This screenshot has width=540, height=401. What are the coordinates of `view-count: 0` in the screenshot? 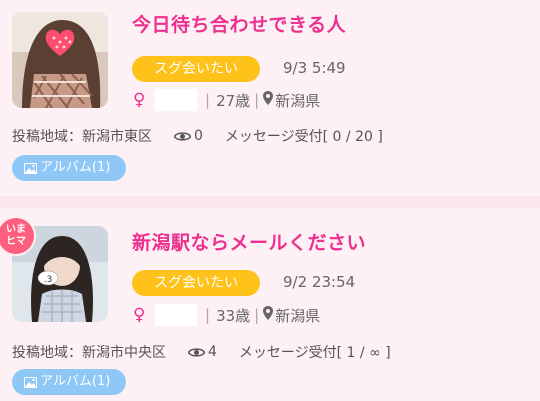 It's located at (188, 136).